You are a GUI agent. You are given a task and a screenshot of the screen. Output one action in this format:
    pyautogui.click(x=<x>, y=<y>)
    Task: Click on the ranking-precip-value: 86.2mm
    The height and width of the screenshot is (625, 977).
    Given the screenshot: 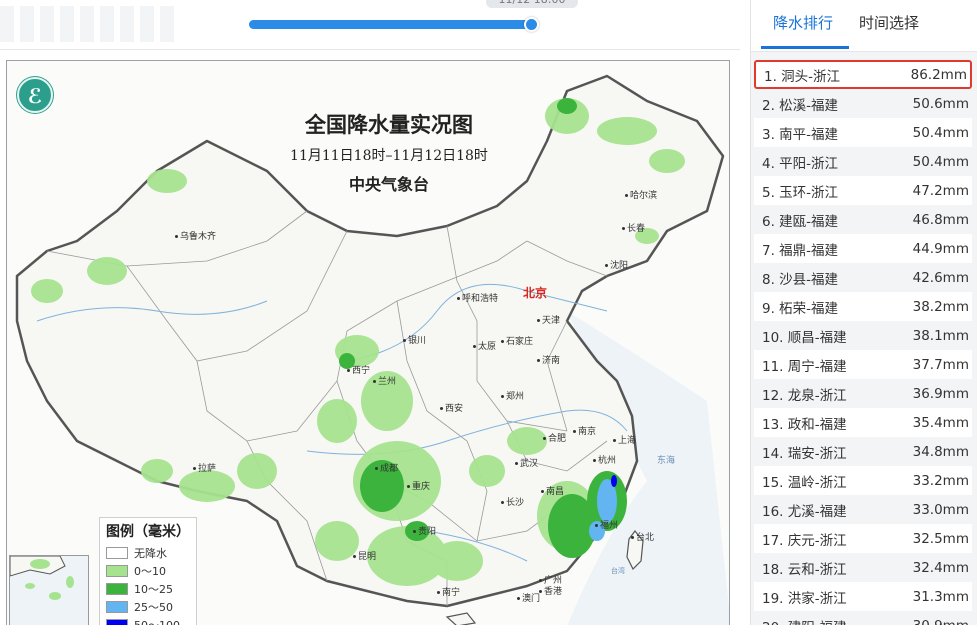 What is the action you would take?
    pyautogui.click(x=938, y=74)
    